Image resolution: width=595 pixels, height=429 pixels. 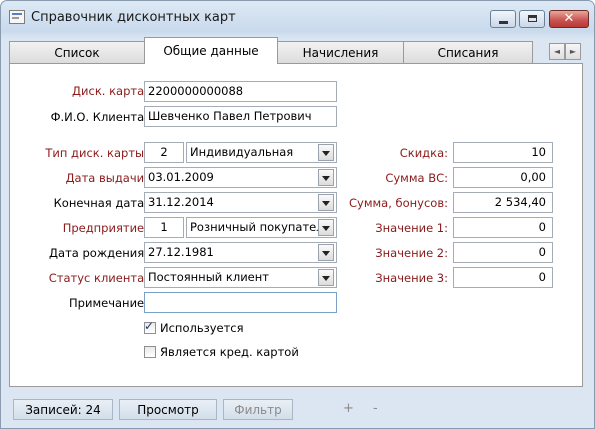 What do you see at coordinates (468, 52) in the screenshot?
I see `tab-writeoffs: Списания` at bounding box center [468, 52].